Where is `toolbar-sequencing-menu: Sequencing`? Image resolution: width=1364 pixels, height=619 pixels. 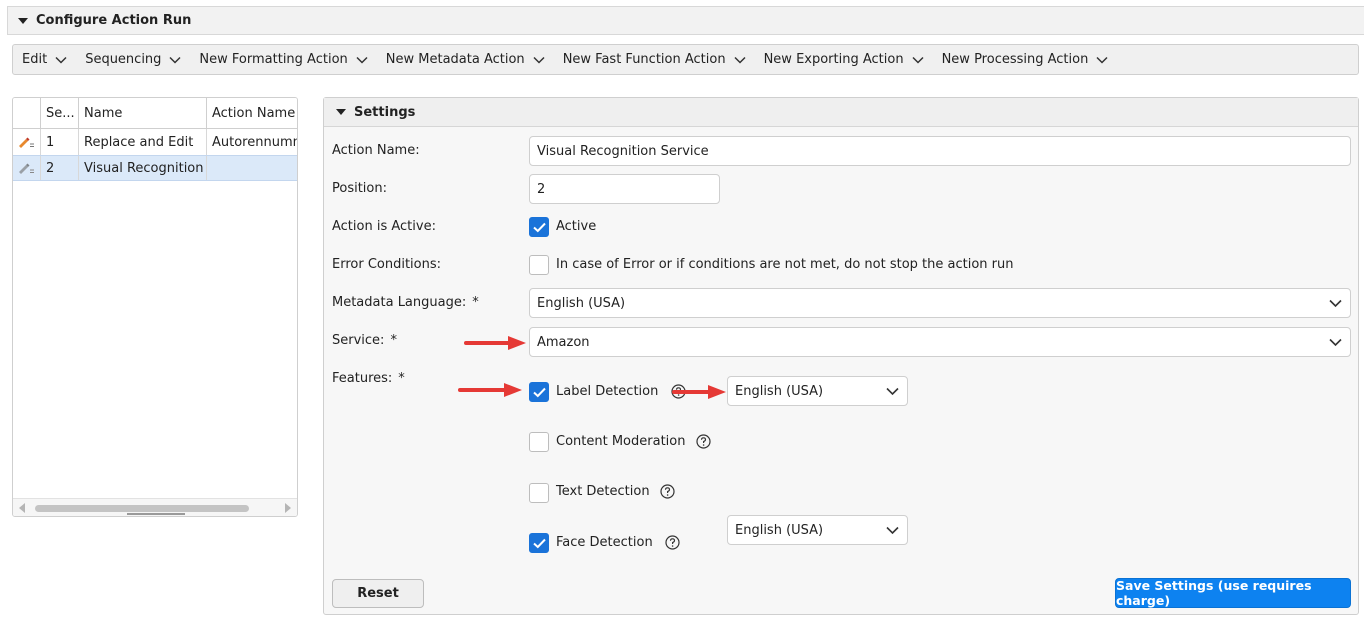 toolbar-sequencing-menu: Sequencing is located at coordinates (133, 59).